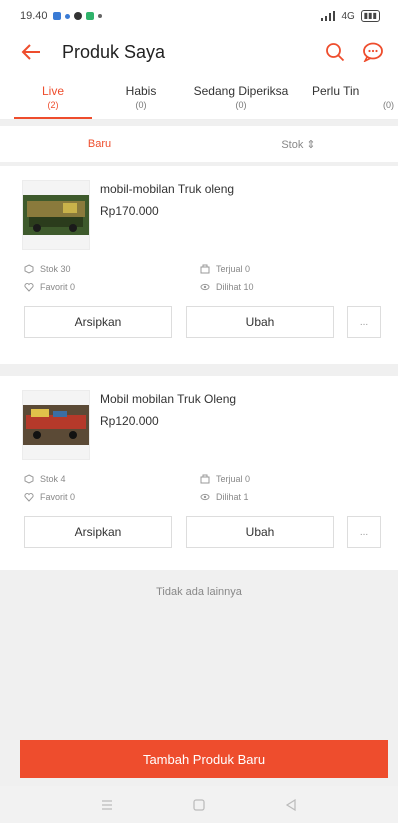 The width and height of the screenshot is (398, 823). What do you see at coordinates (52, 91) in the screenshot?
I see `tab-label: Live` at bounding box center [52, 91].